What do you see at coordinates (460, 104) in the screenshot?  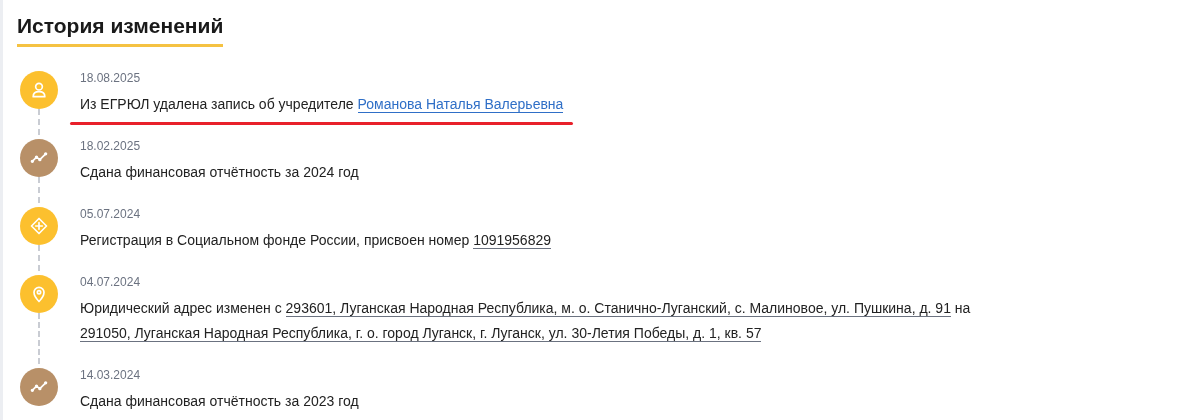 I see `founder-link: Романова Наталья Валерьевна` at bounding box center [460, 104].